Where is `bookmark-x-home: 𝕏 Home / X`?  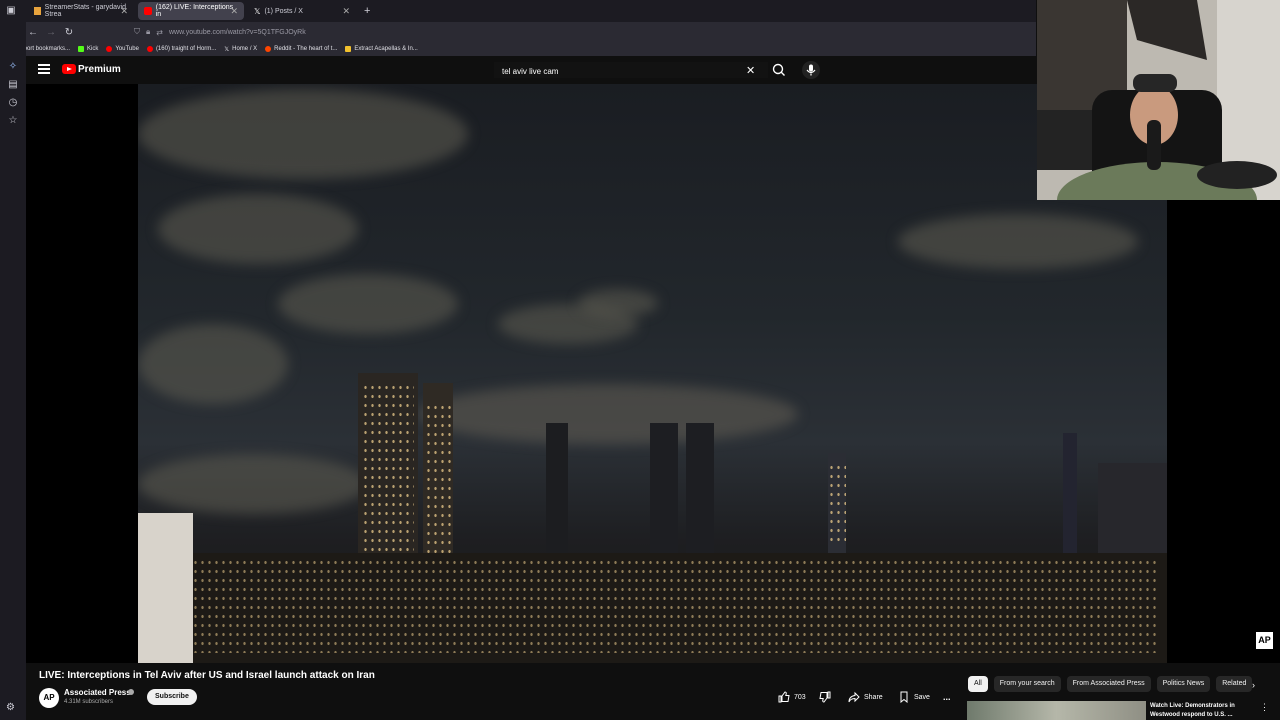
bookmark-x-home: 𝕏 Home / X is located at coordinates (240, 49).